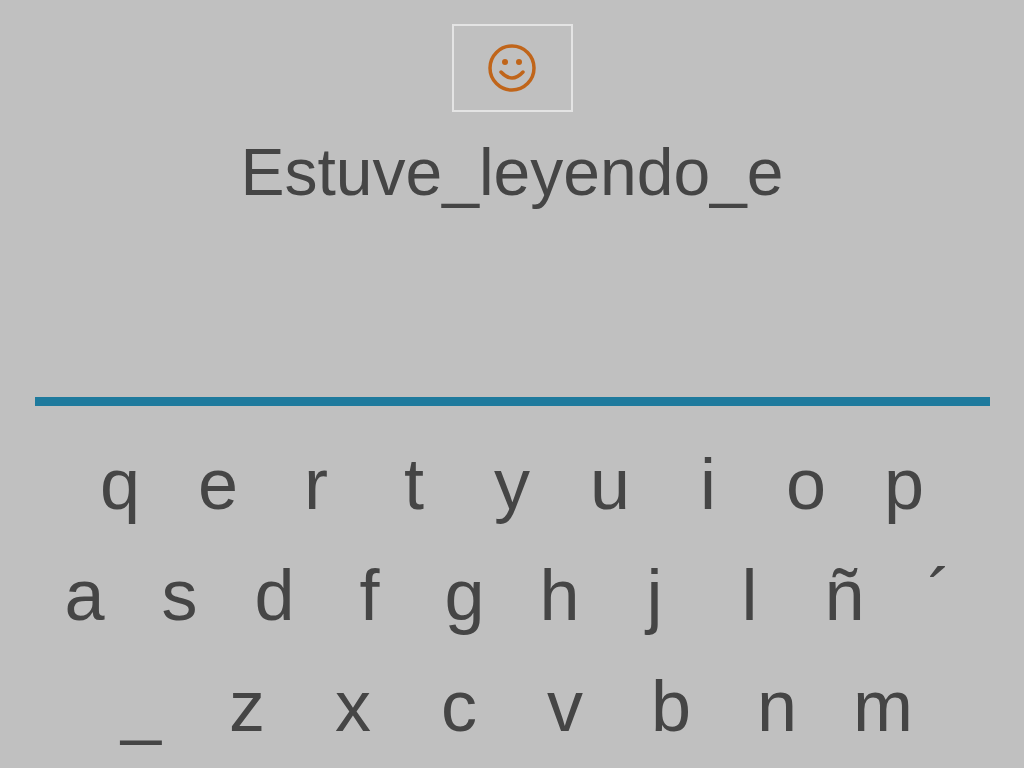  Describe the element at coordinates (806, 483) in the screenshot. I see `letter-key: o` at that location.